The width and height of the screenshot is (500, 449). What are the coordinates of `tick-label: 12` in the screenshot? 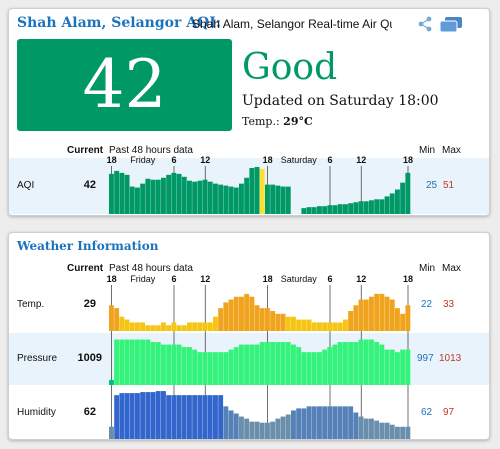 It's located at (205, 160).